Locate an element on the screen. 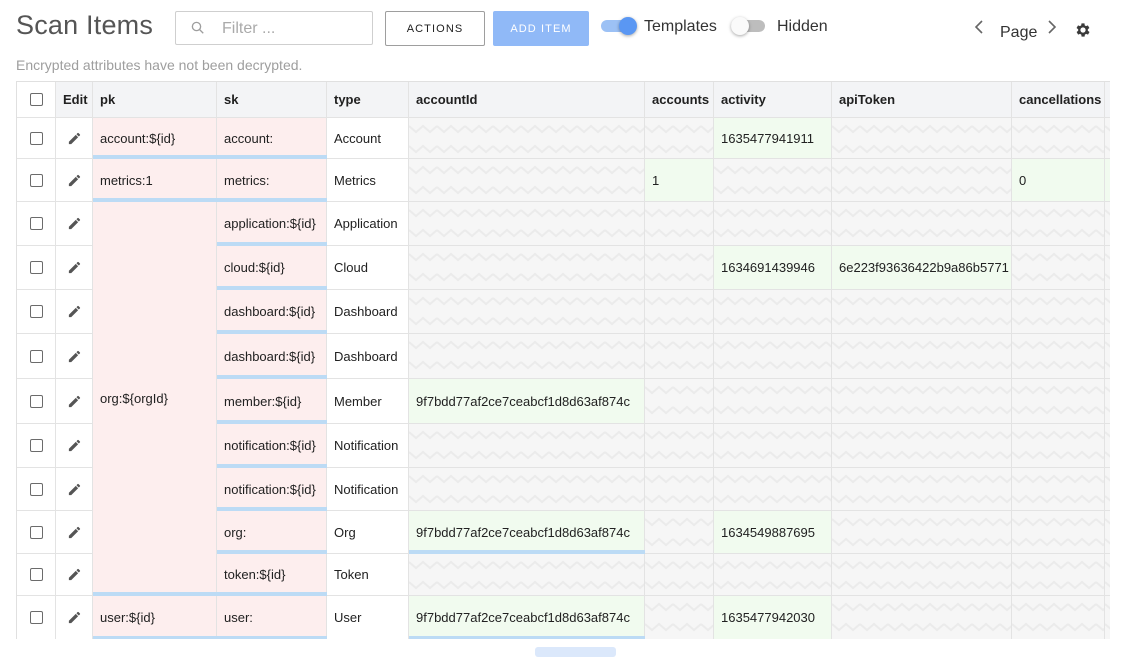 Image resolution: width=1124 pixels, height=657 pixels. select-all-checkbox is located at coordinates (36, 99).